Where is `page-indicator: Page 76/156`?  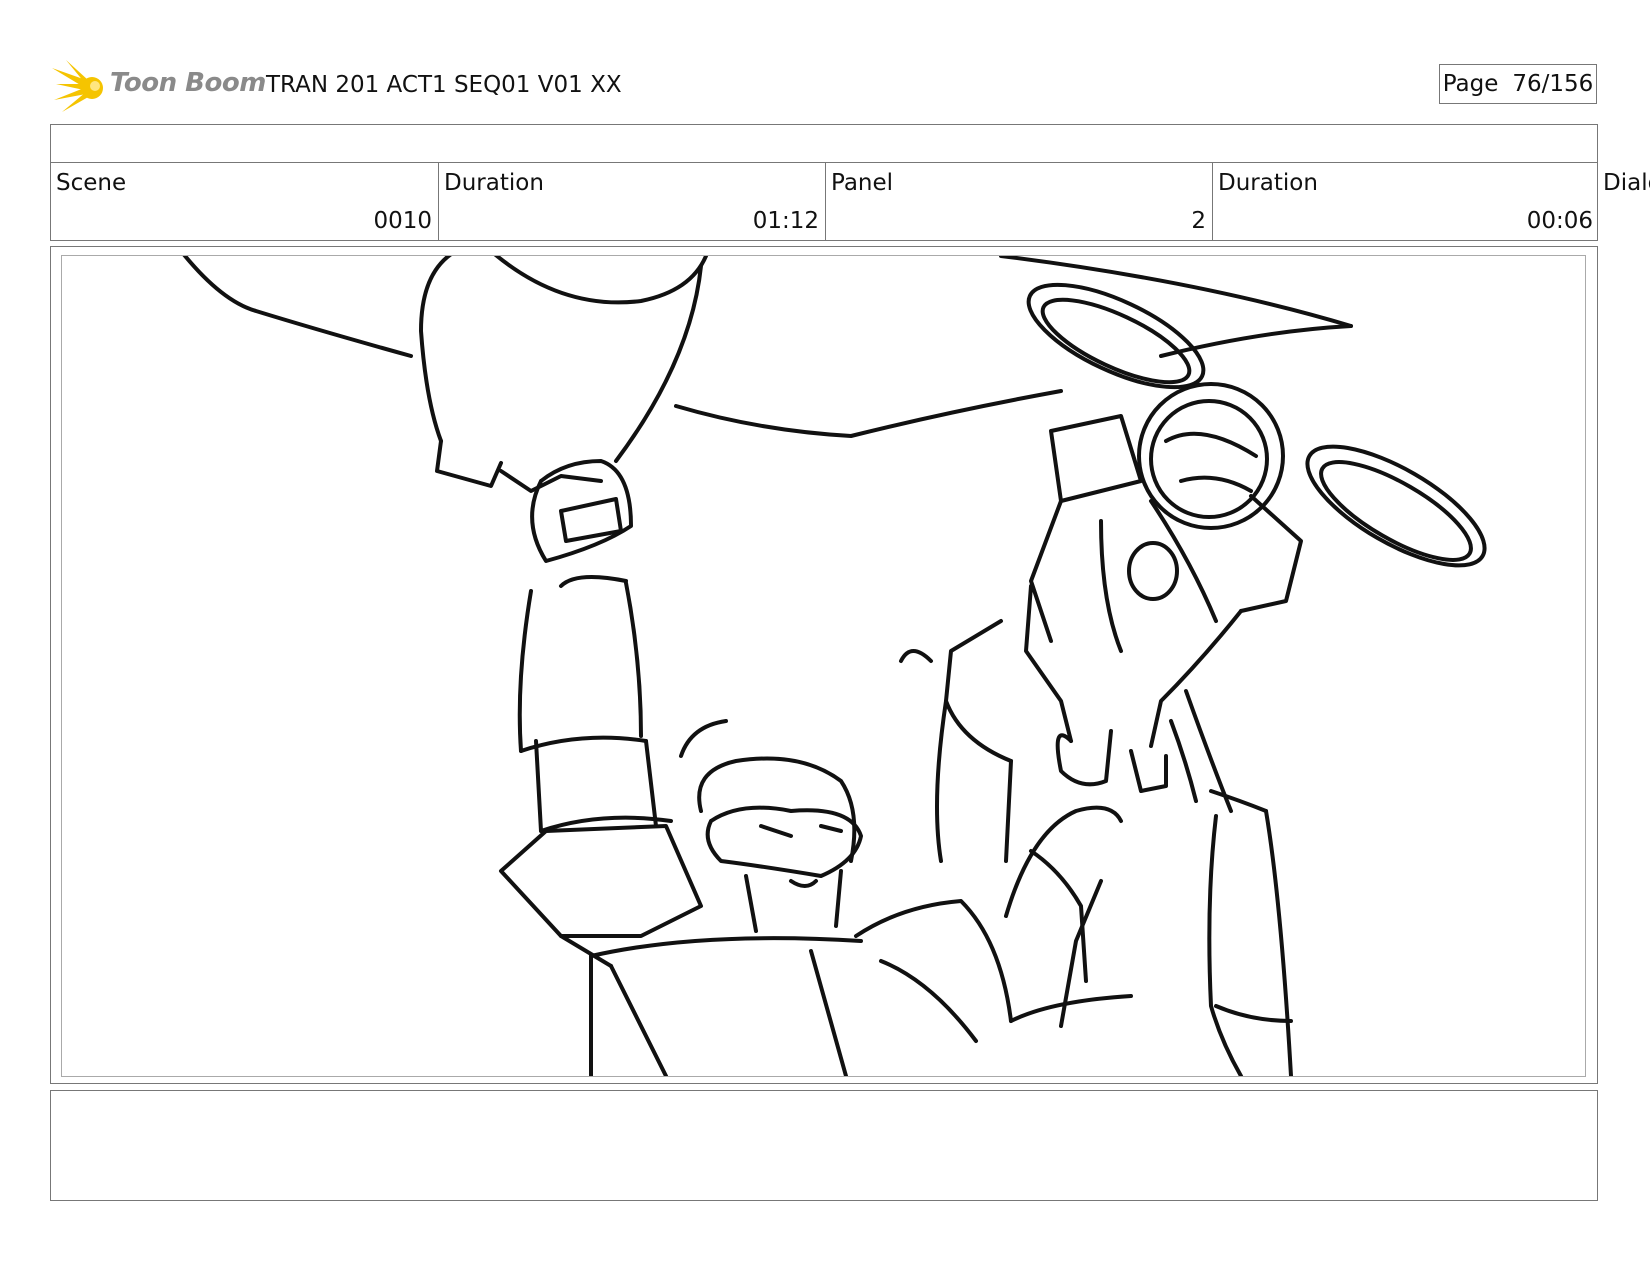
page-indicator: Page 76/156 is located at coordinates (1518, 84).